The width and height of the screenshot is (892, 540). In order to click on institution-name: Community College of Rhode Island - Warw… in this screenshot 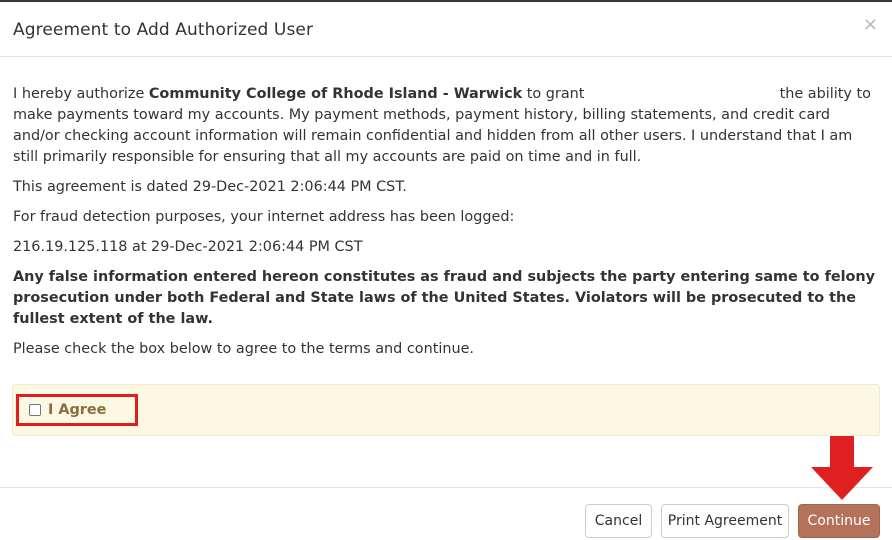, I will do `click(335, 94)`.